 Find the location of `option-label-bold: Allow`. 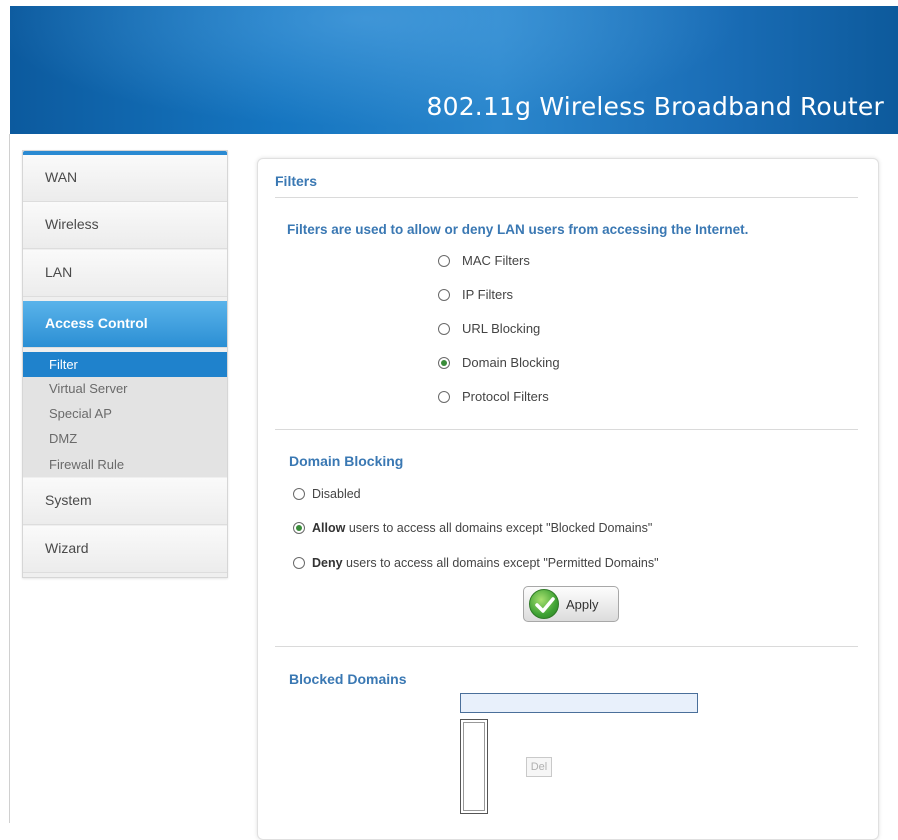

option-label-bold: Allow is located at coordinates (329, 528).